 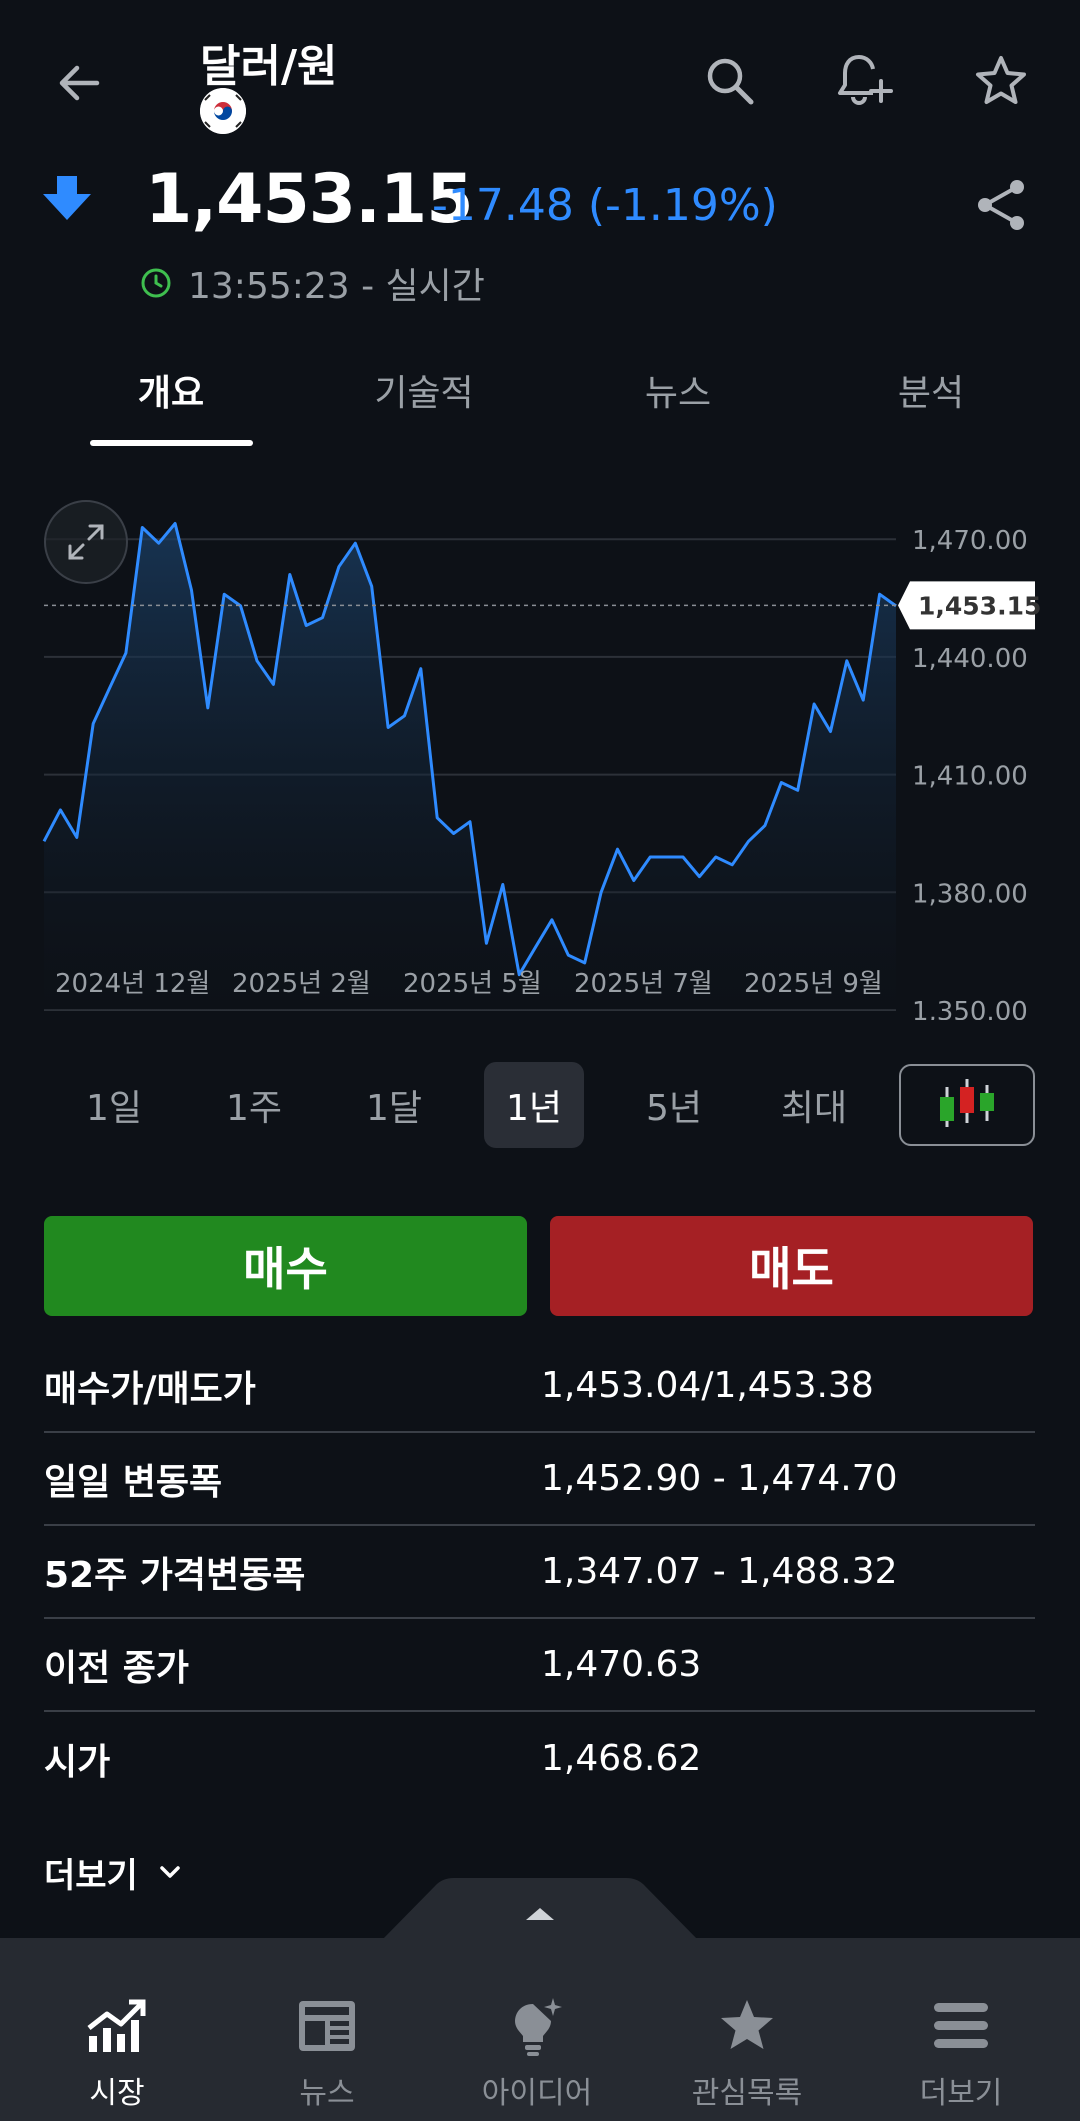 I want to click on quote-time: 13:55:23 - 실시간, so click(x=336, y=286).